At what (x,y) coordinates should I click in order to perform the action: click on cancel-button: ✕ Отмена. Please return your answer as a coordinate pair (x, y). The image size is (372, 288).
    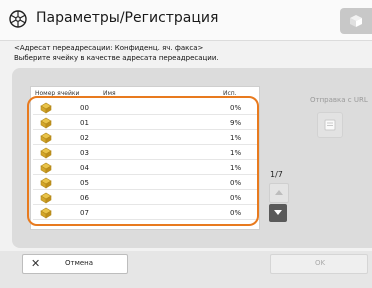
    Looking at the image, I should click on (75, 264).